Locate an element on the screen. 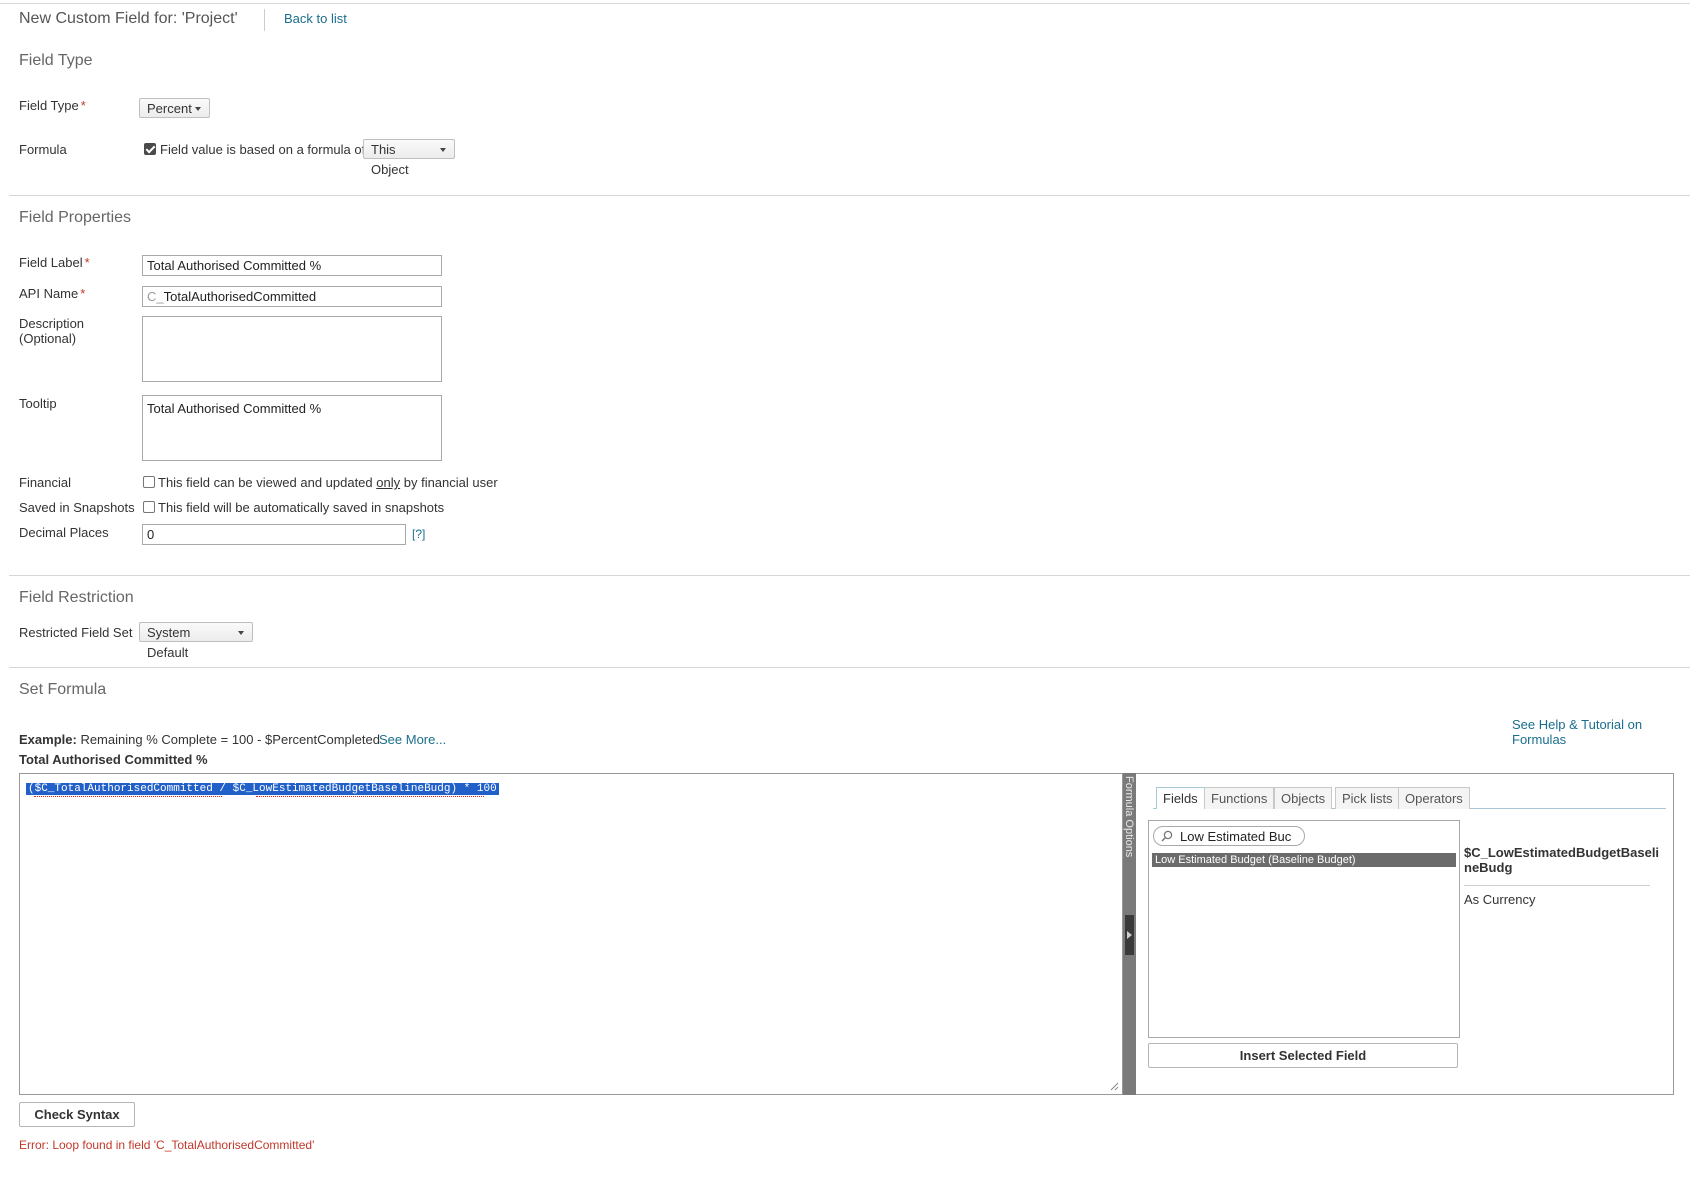 The image size is (1690, 1192). field-result-item: Low Estimated Budget (Baseline Budget) is located at coordinates (1304, 860).